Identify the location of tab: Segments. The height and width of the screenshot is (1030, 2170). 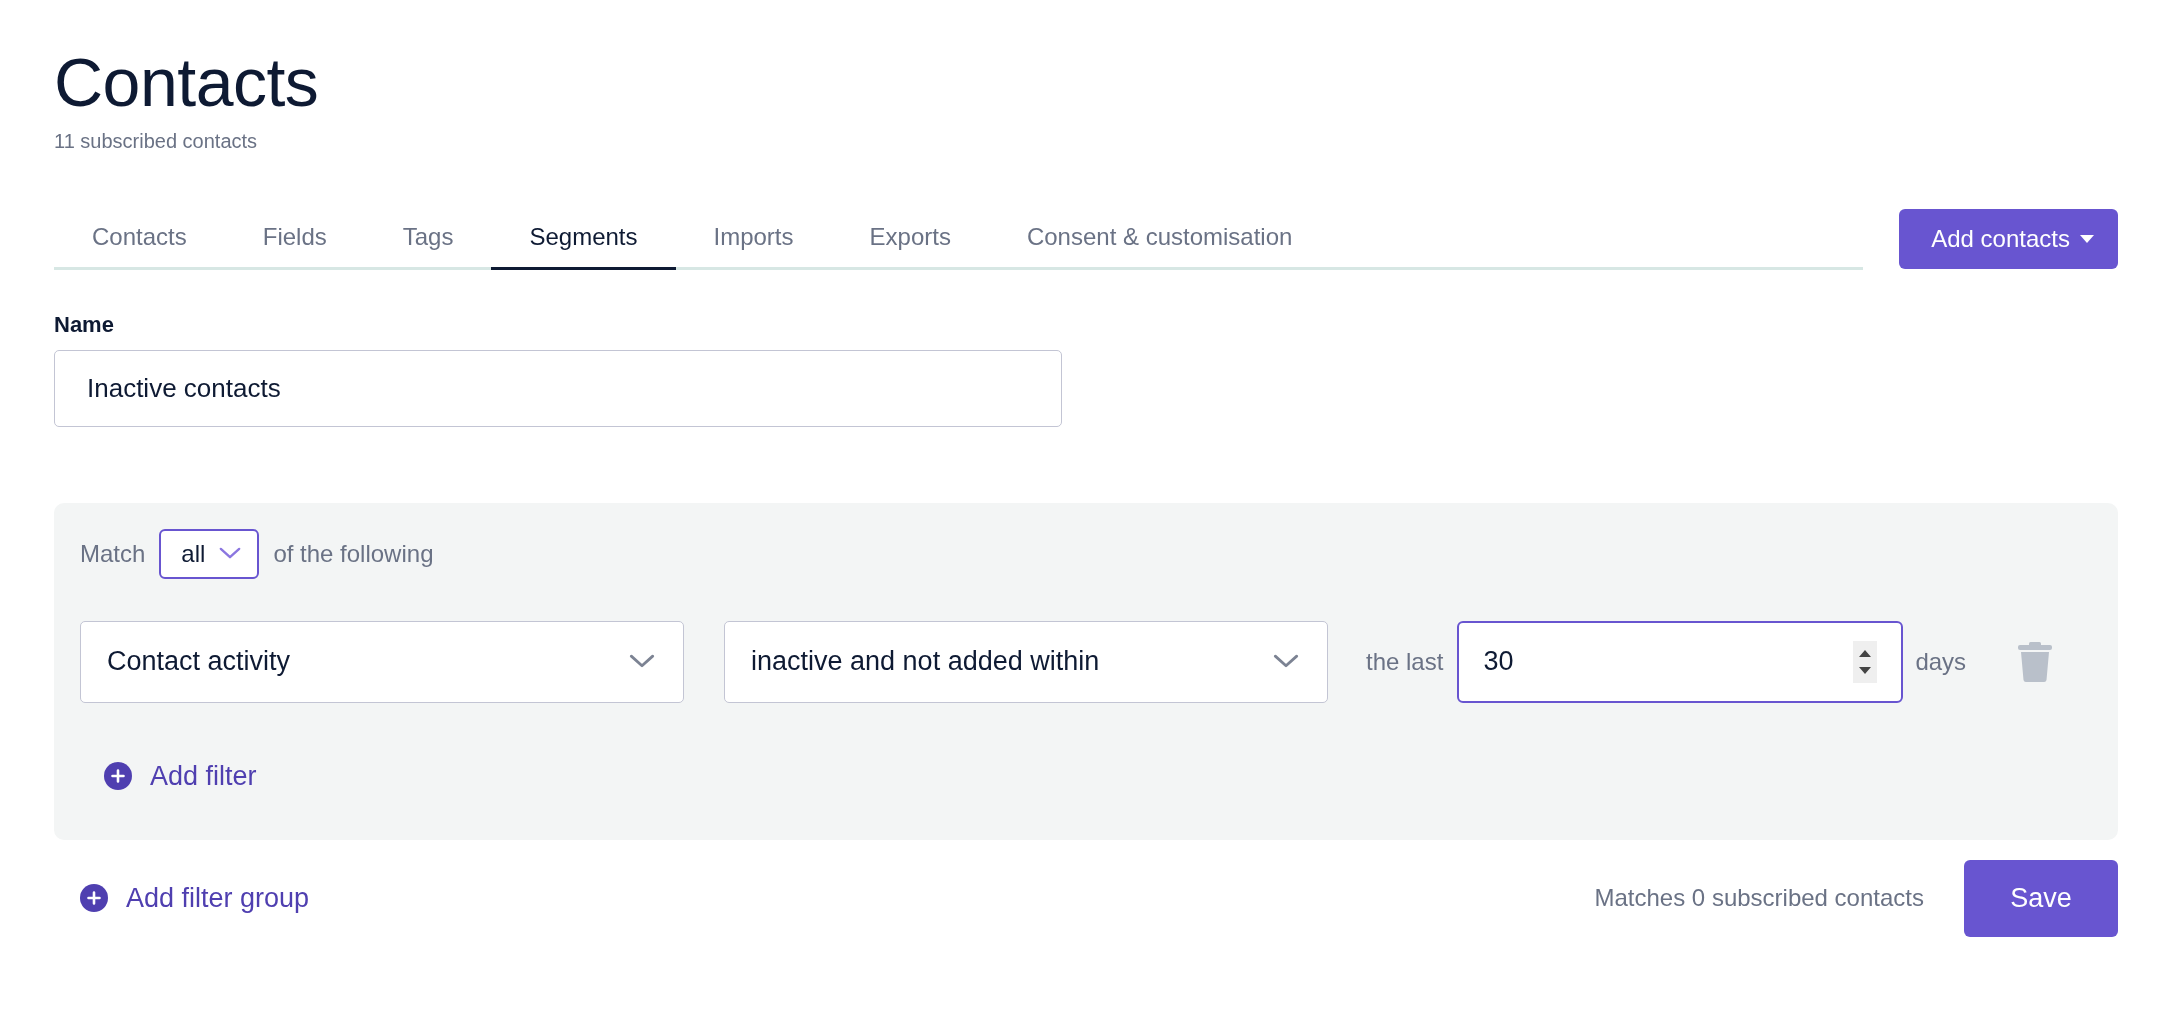
(583, 239).